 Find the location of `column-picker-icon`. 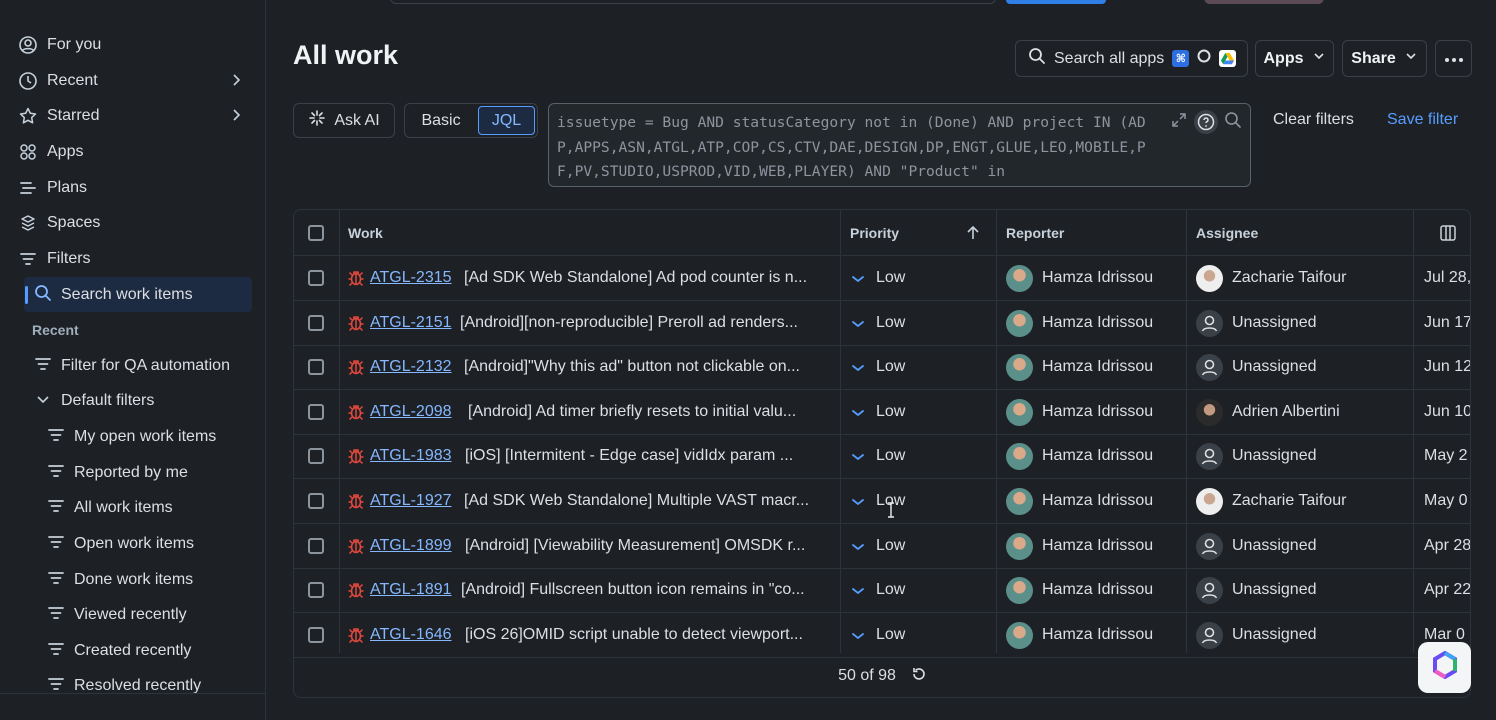

column-picker-icon is located at coordinates (1448, 233).